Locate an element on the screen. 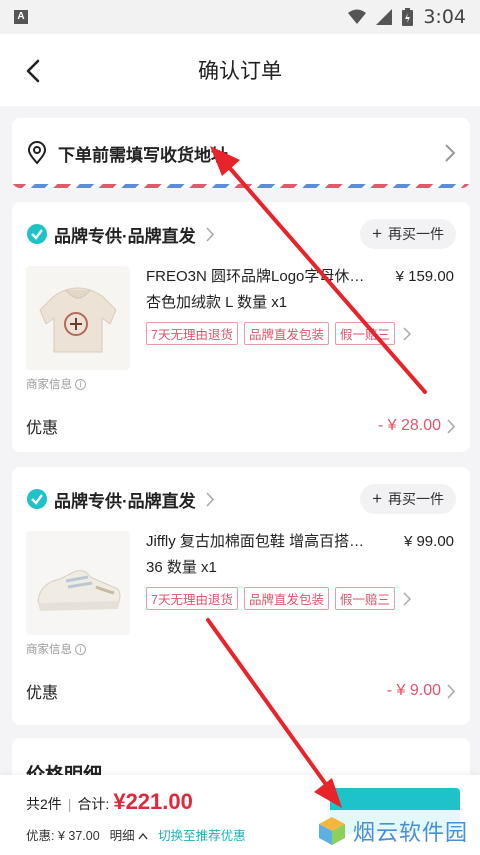 This screenshot has height=855, width=480. product-price: ¥ 159.00 is located at coordinates (424, 276).